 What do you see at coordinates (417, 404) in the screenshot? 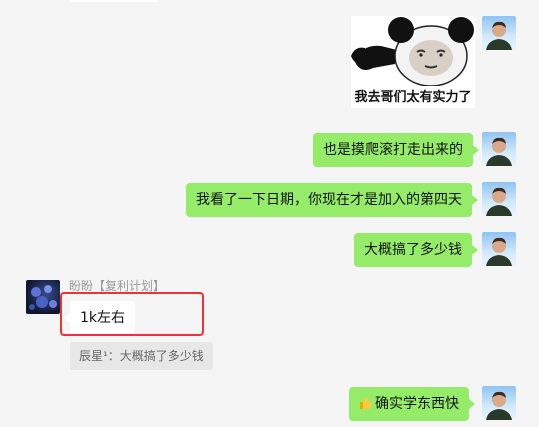
I see `message-text: 确实学东西快` at bounding box center [417, 404].